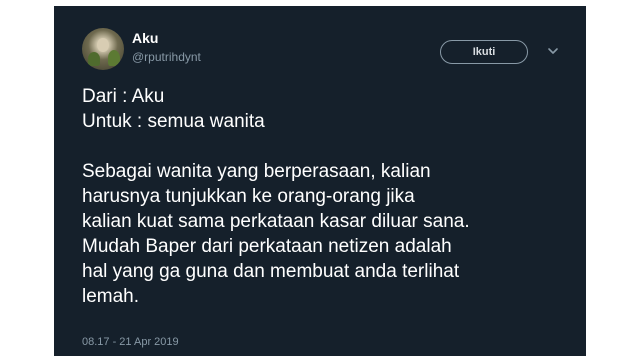 This screenshot has width=640, height=360. I want to click on tweet-line: Dari : Aku, so click(123, 96).